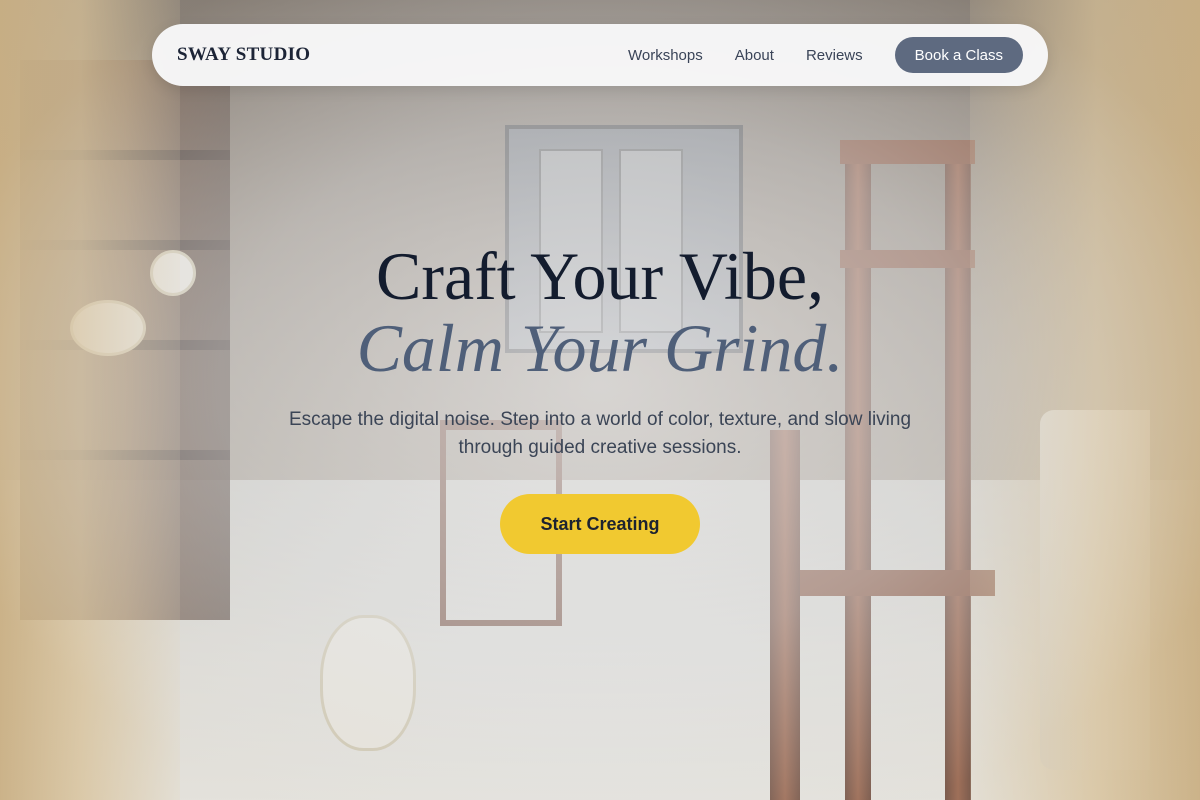 The height and width of the screenshot is (800, 1200). Describe the element at coordinates (600, 524) in the screenshot. I see `start-creating-button: Start Creating` at that location.